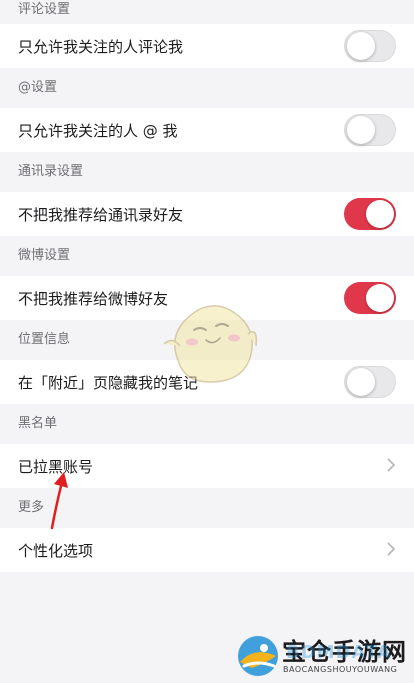 This screenshot has width=414, height=683. Describe the element at coordinates (101, 214) in the screenshot. I see `row-label: 不把我推荐给通讯录好友` at that location.